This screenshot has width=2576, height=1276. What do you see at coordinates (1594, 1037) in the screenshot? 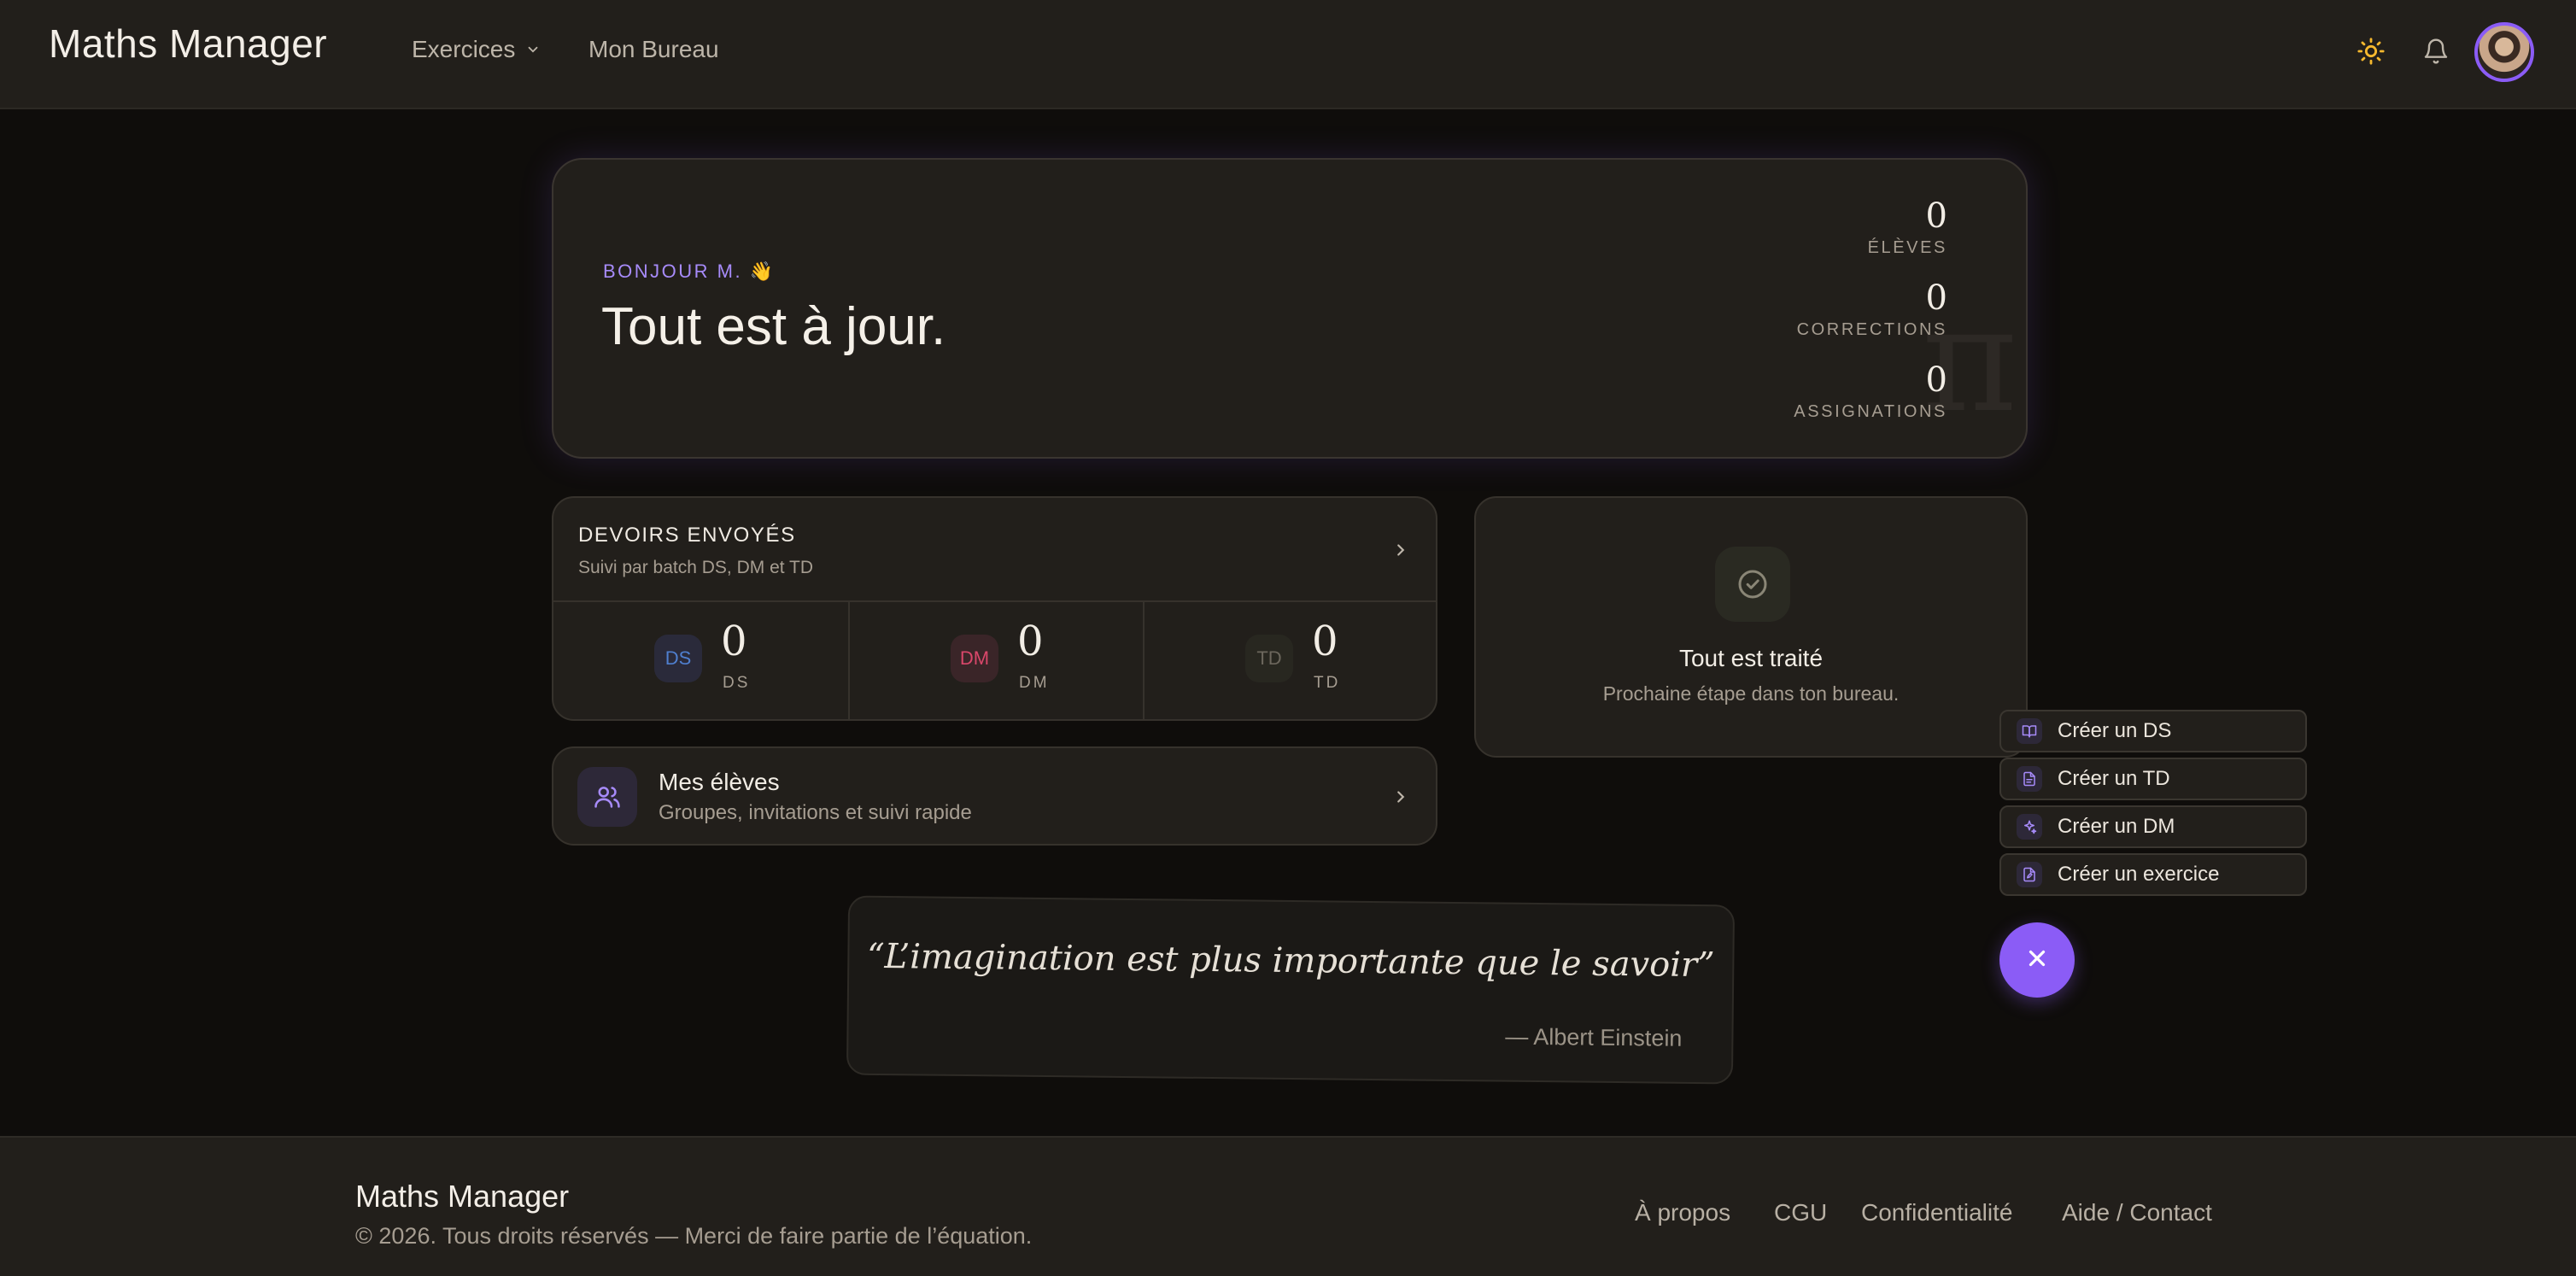
I see `quote-author: — Albert Einstein` at bounding box center [1594, 1037].